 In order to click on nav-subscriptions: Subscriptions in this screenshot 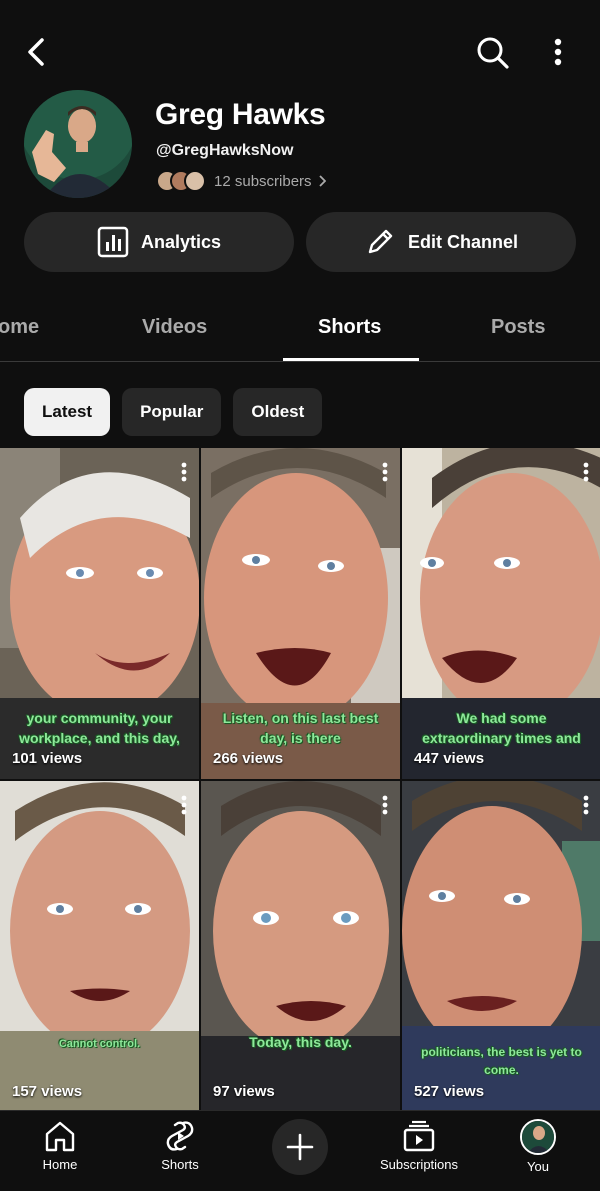, I will do `click(419, 1145)`.